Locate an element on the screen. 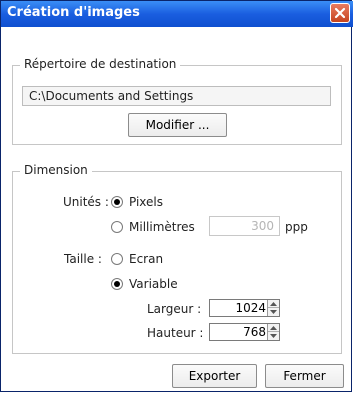  millimeters-label: Millimètres is located at coordinates (162, 227).